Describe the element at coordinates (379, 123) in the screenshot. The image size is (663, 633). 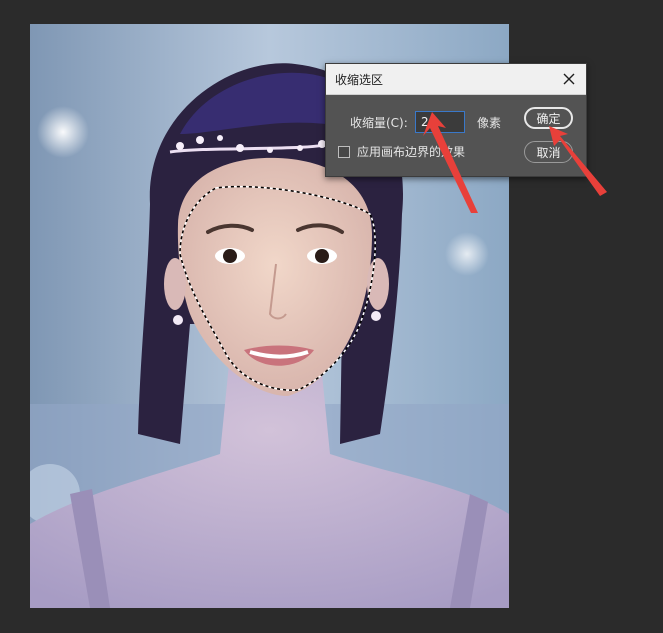
I see `contract-amount-label: 收缩量(C):` at that location.